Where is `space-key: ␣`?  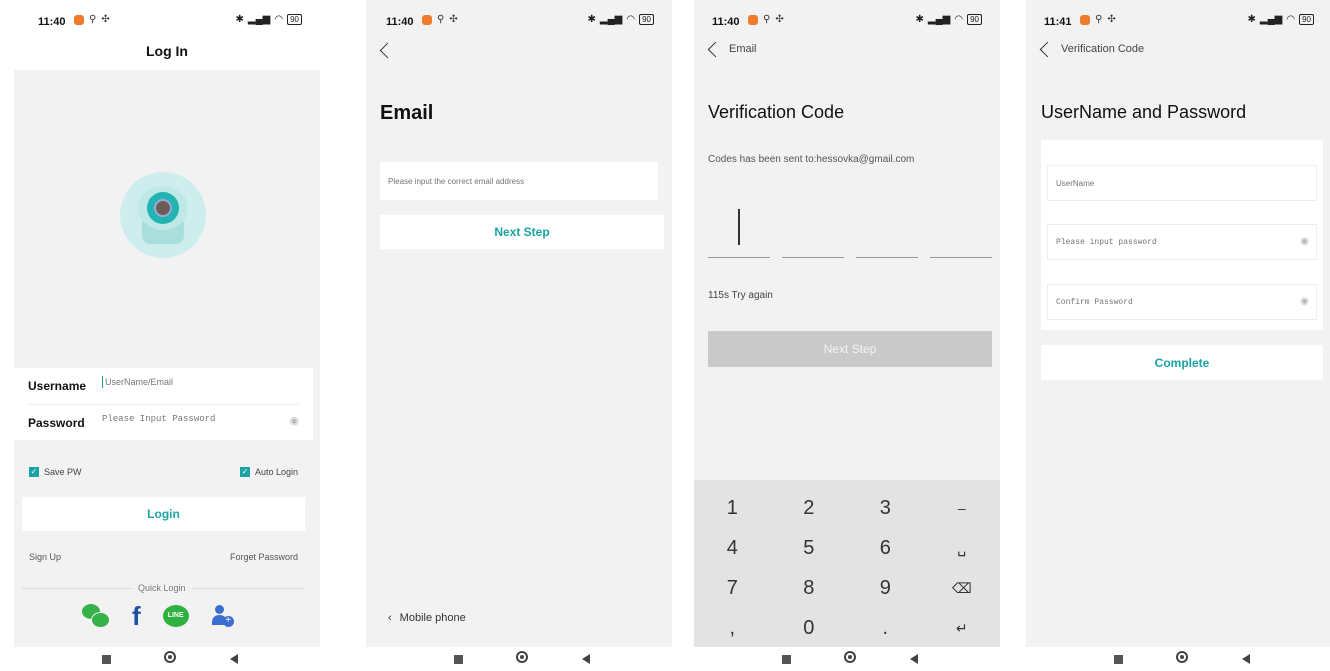
space-key: ␣ is located at coordinates (962, 548).